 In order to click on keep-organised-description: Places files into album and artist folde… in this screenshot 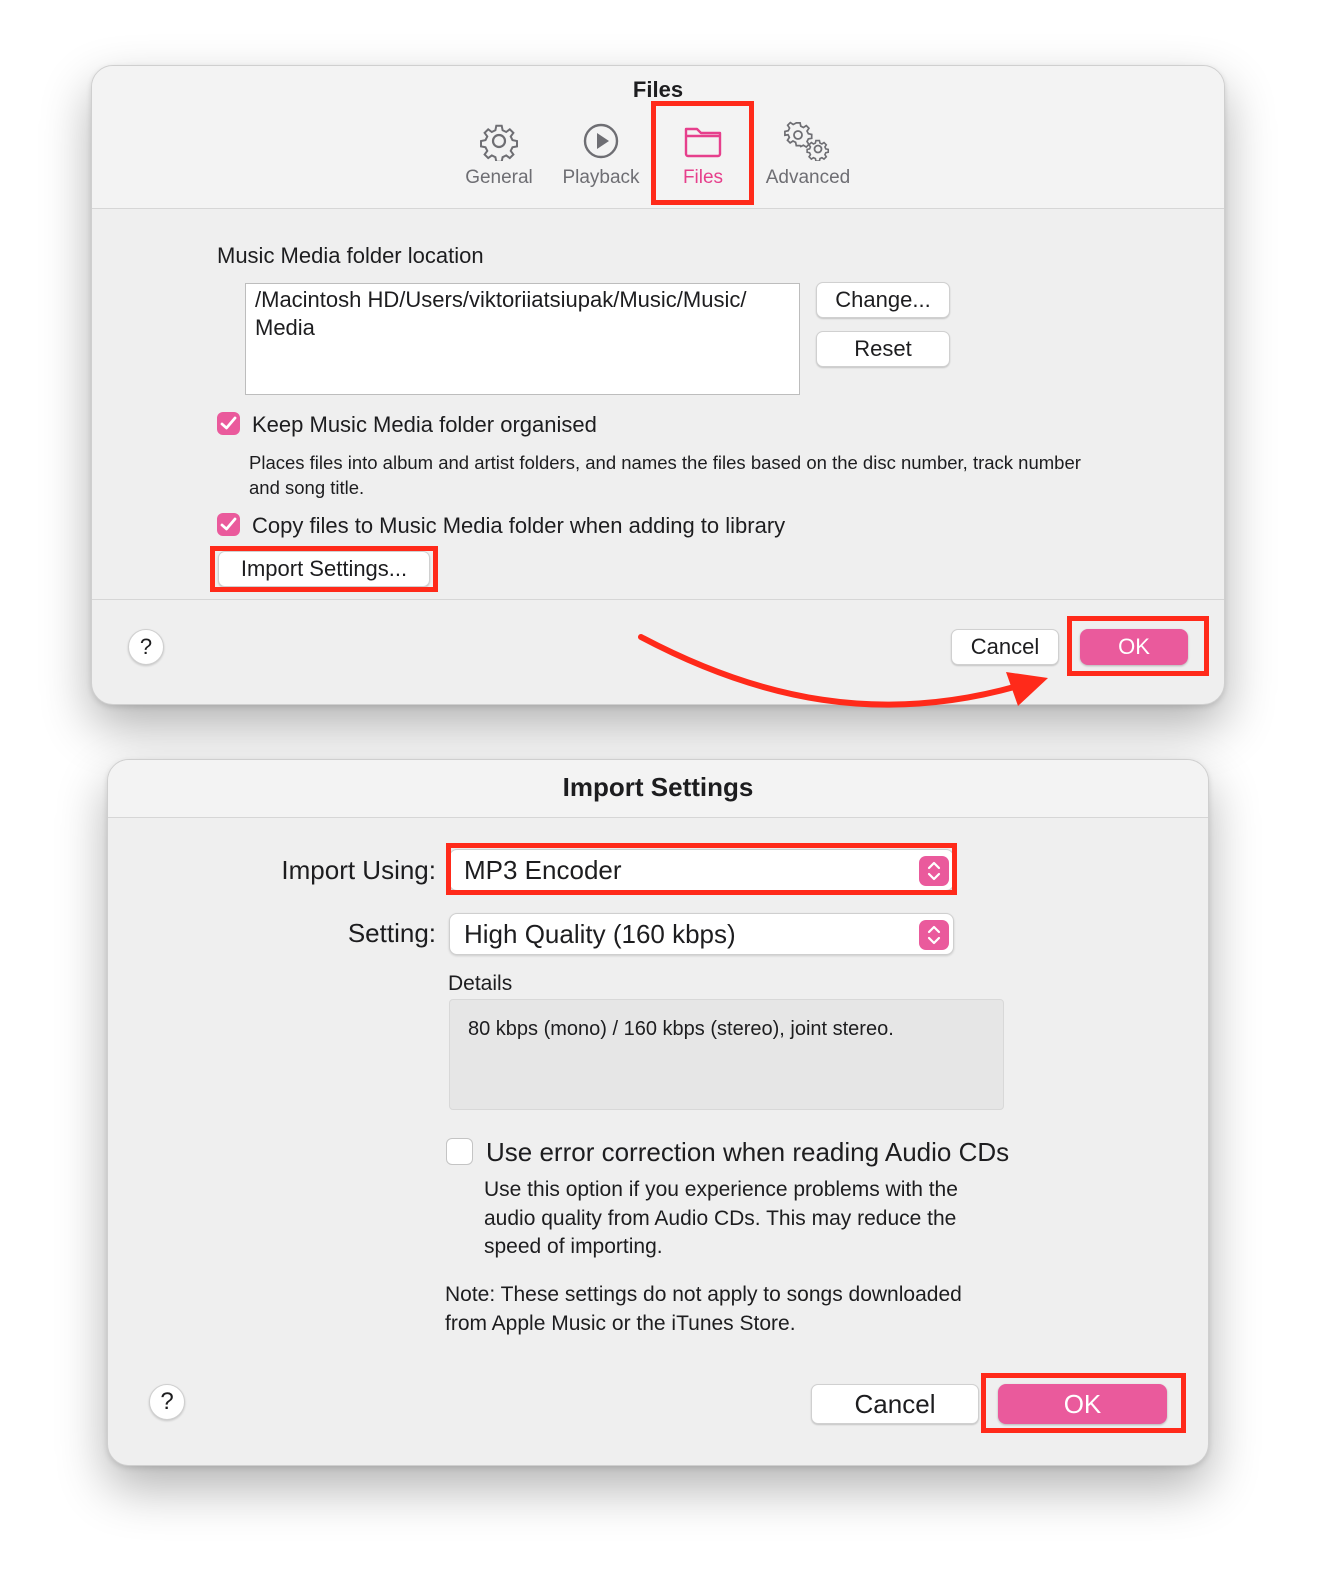, I will do `click(665, 475)`.